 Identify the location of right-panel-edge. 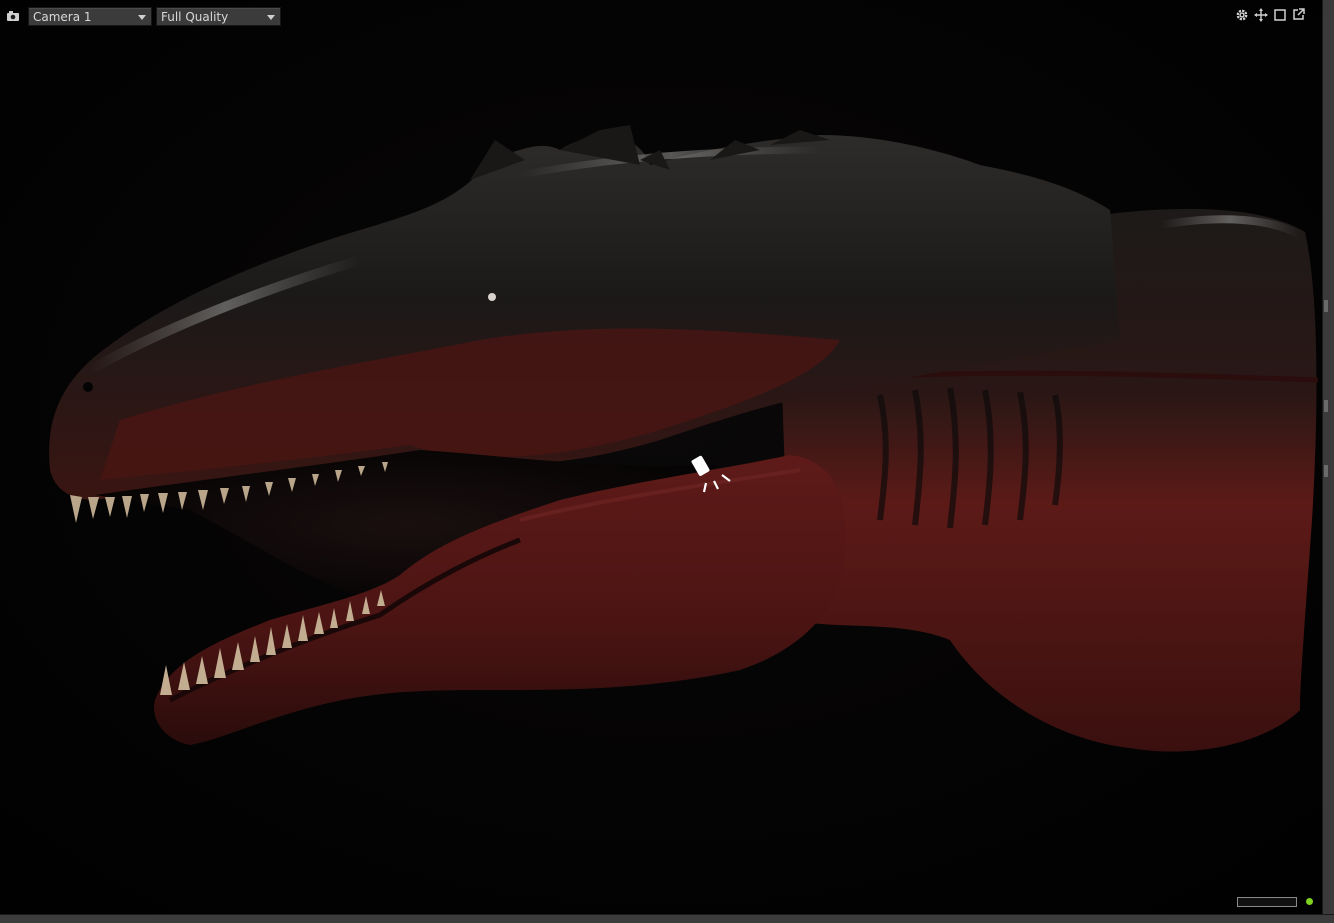
(1328, 461).